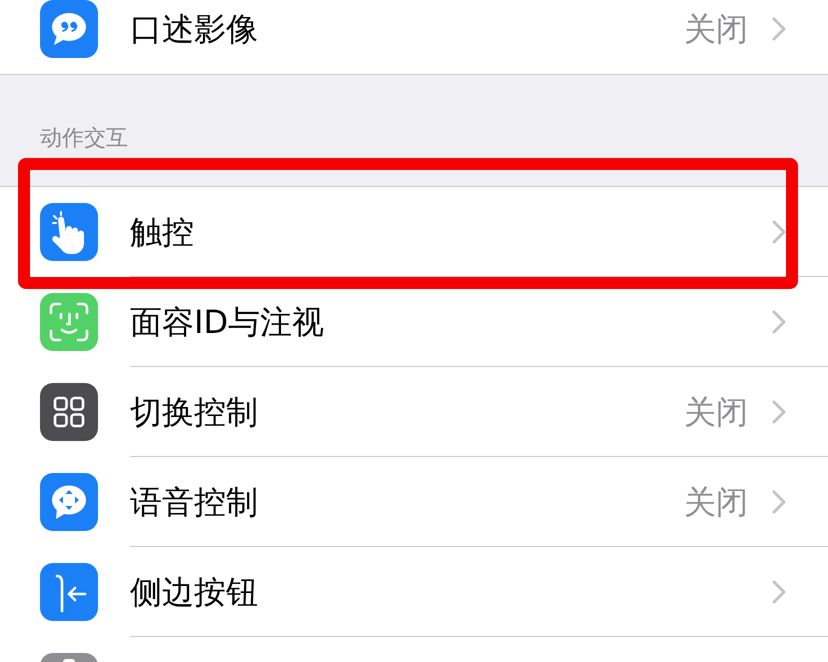 The width and height of the screenshot is (828, 662). What do you see at coordinates (69, 412) in the screenshot?
I see `grid-icon` at bounding box center [69, 412].